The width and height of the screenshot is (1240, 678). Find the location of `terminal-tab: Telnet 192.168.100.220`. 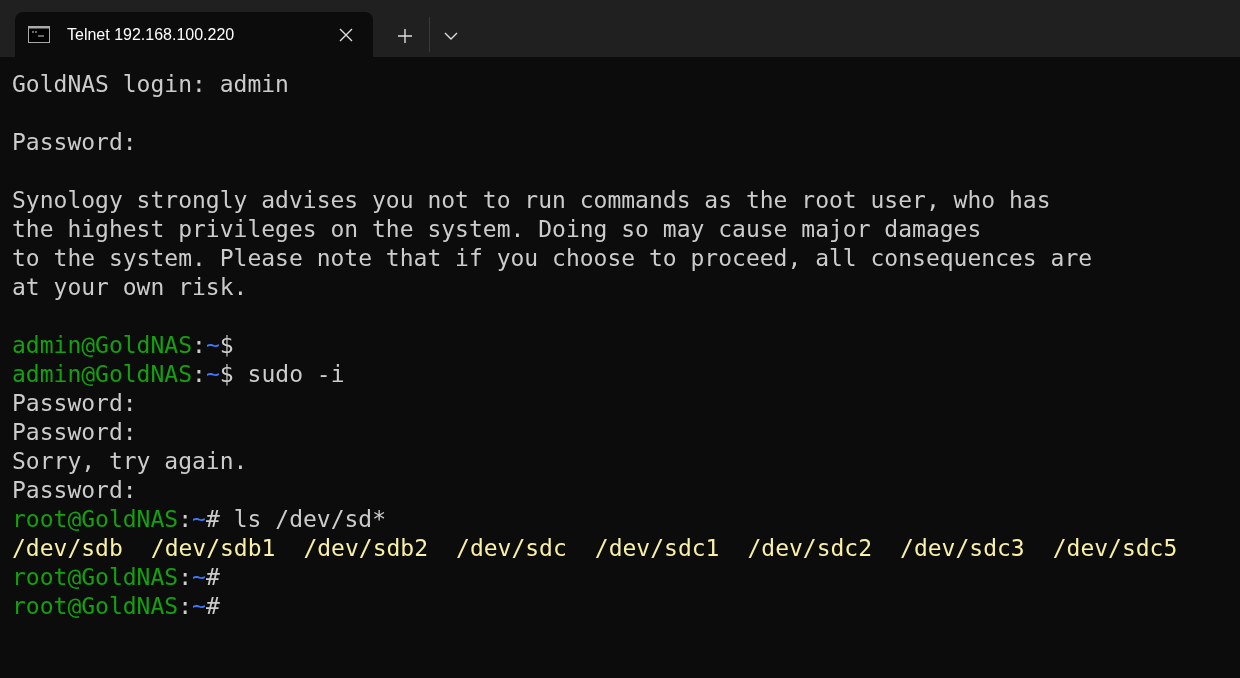

terminal-tab: Telnet 192.168.100.220 is located at coordinates (194, 34).